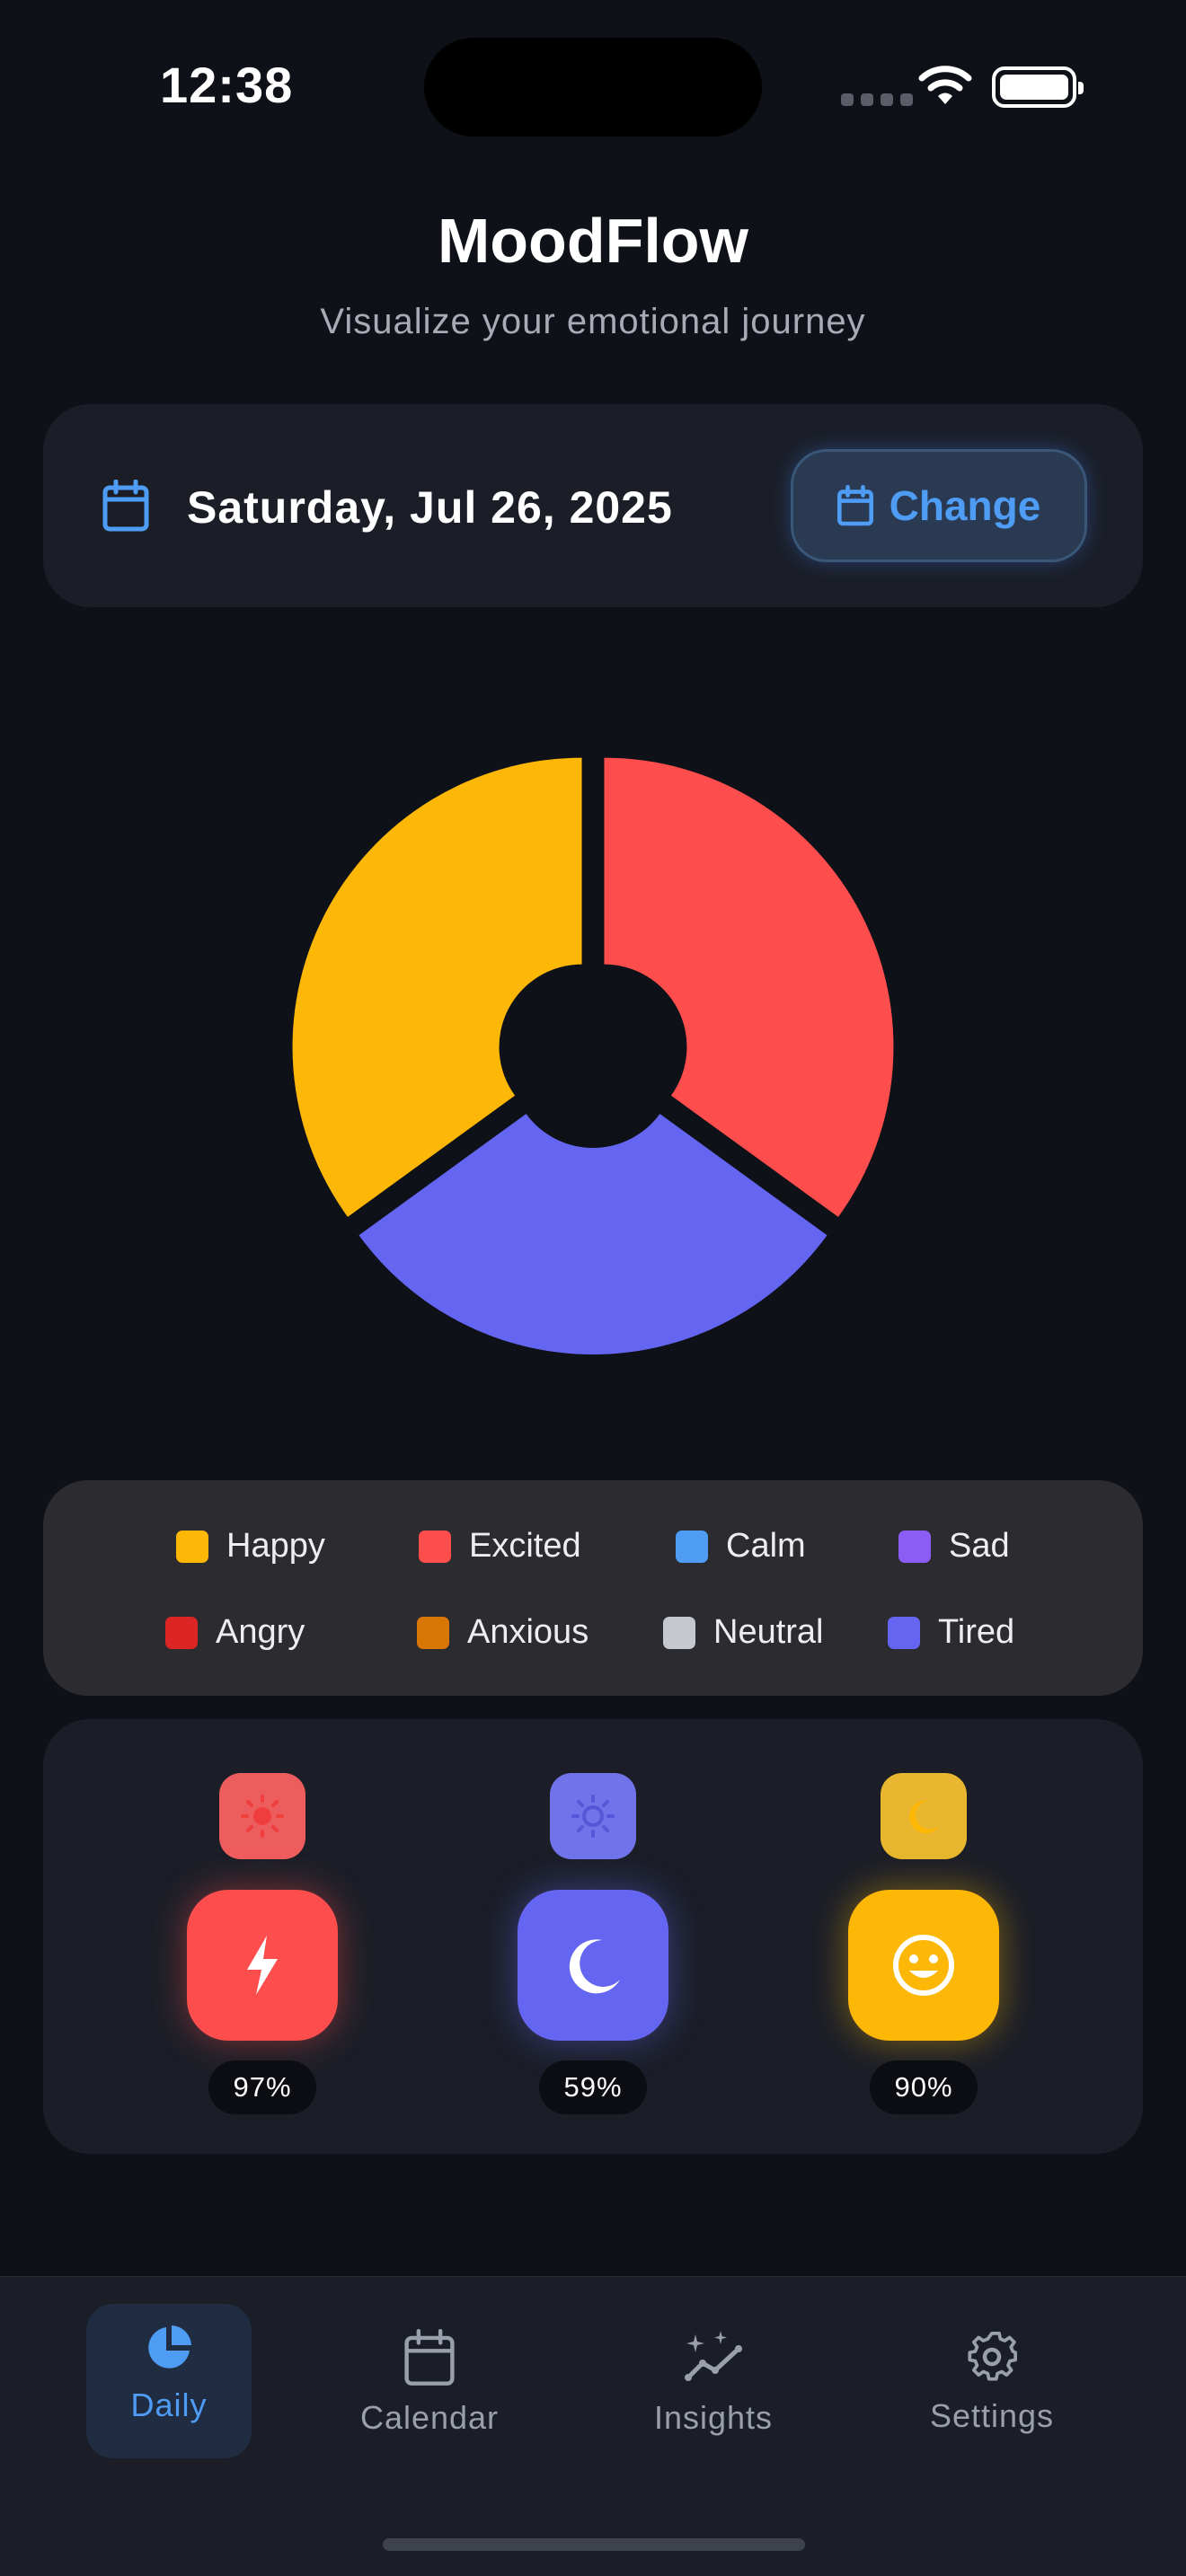  I want to click on legend-item-tired: Tired, so click(951, 1632).